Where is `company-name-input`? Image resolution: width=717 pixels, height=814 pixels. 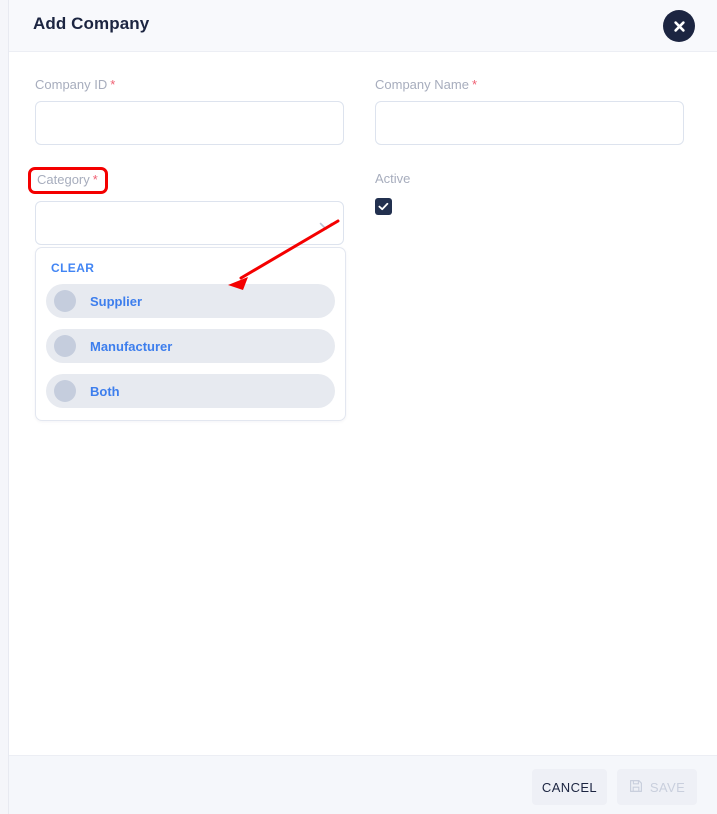
company-name-input is located at coordinates (529, 123).